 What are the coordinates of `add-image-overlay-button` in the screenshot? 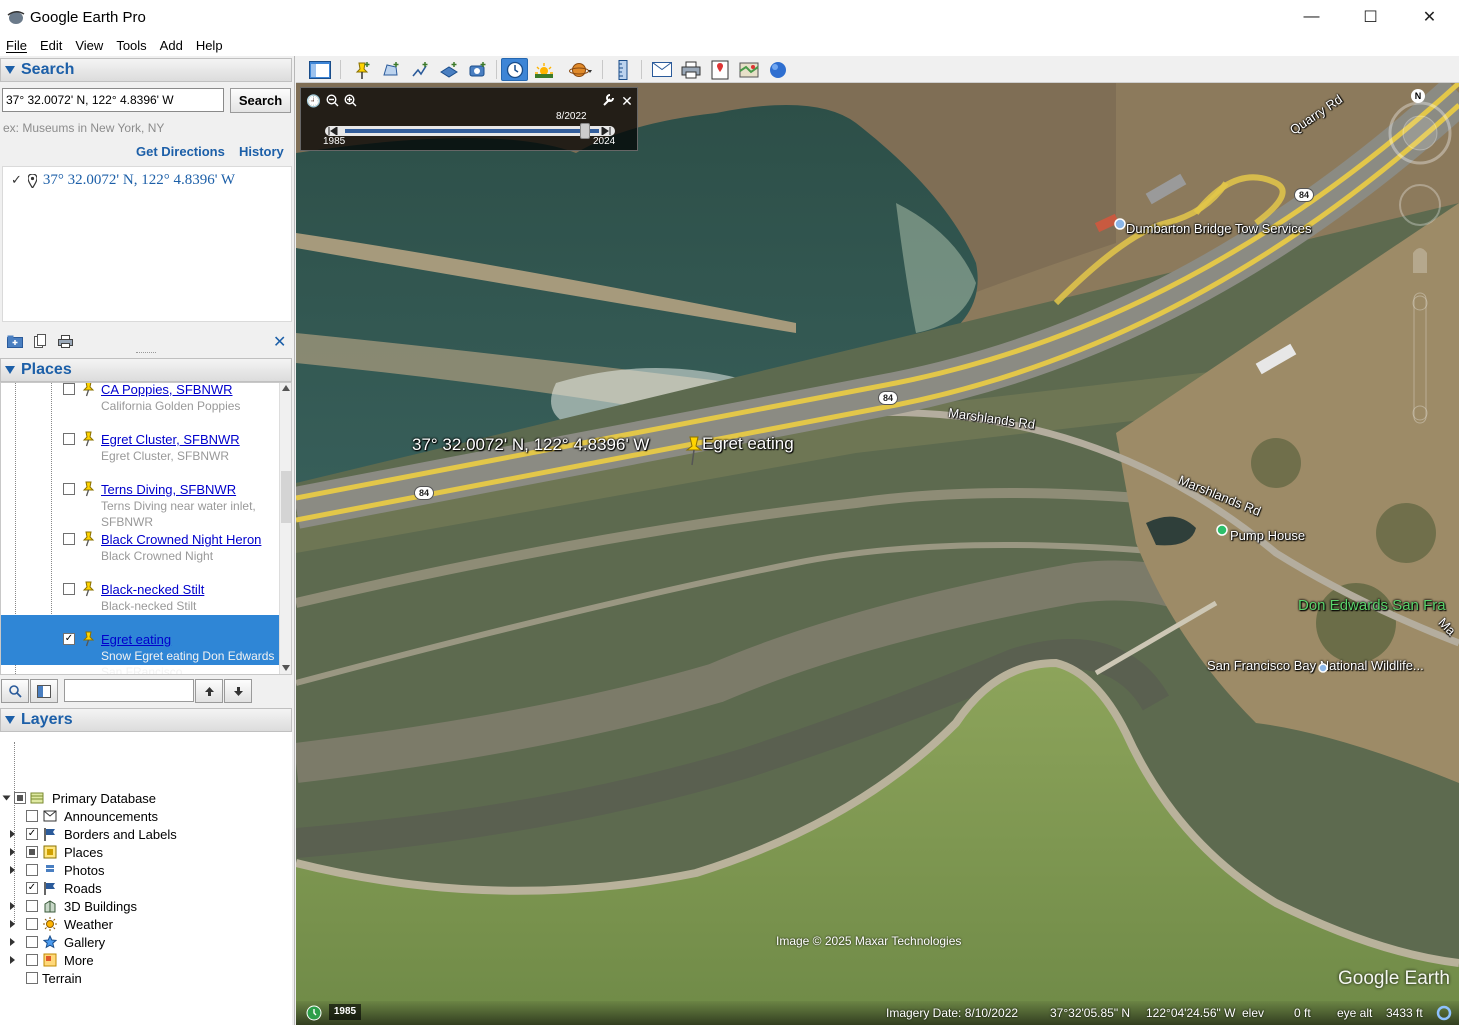 It's located at (448, 69).